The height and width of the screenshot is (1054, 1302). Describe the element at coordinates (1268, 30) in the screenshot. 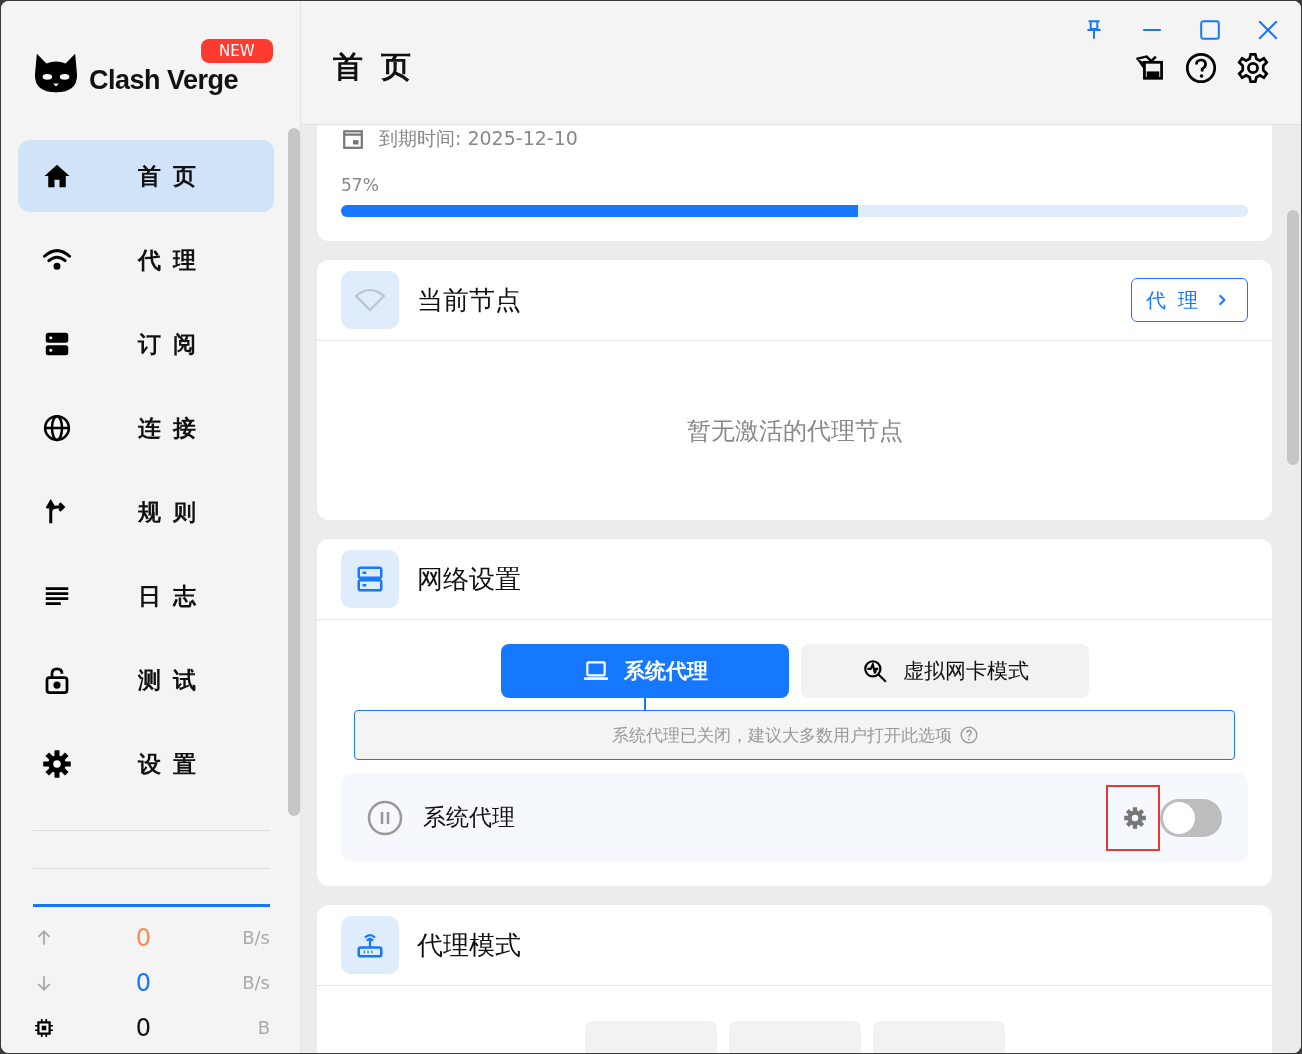

I see `close-icon` at that location.